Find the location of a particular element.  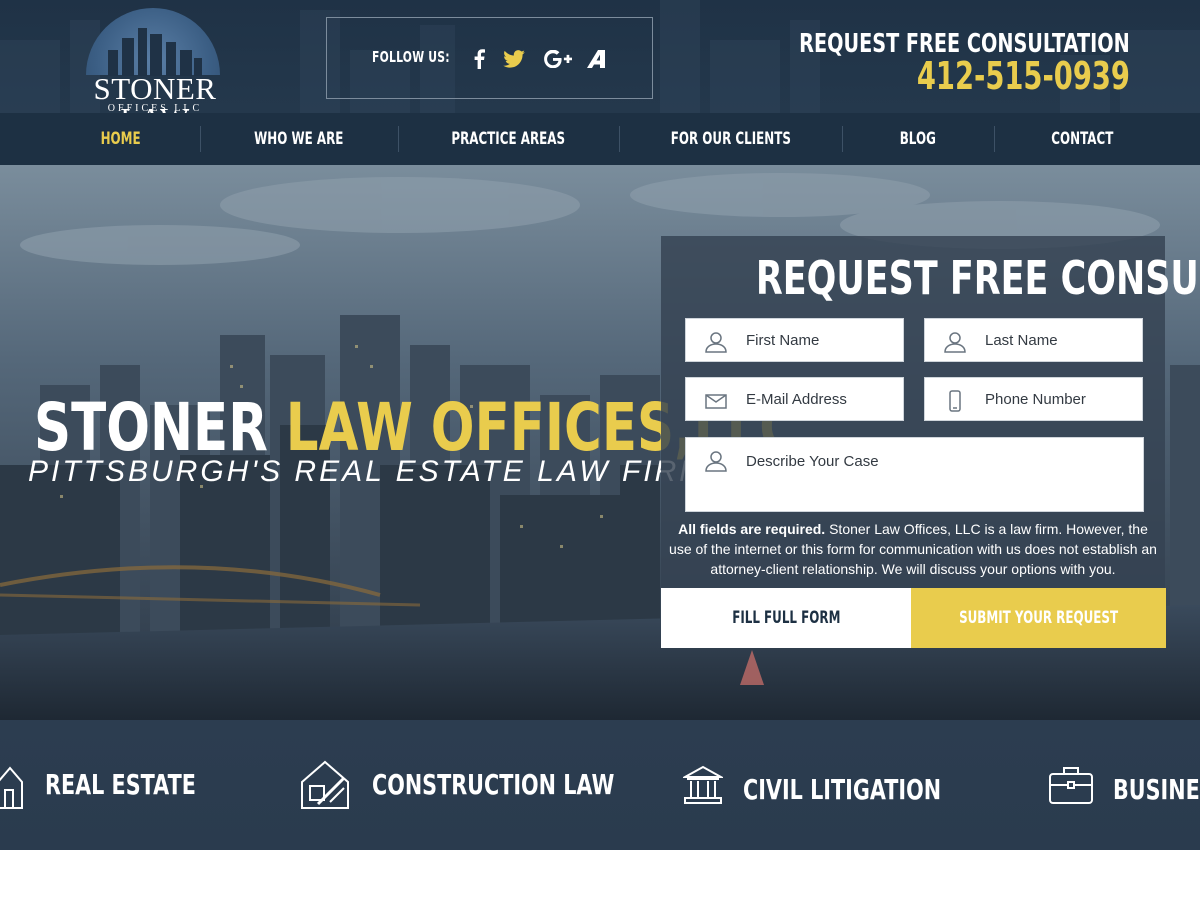

google-plus-icon is located at coordinates (558, 59).